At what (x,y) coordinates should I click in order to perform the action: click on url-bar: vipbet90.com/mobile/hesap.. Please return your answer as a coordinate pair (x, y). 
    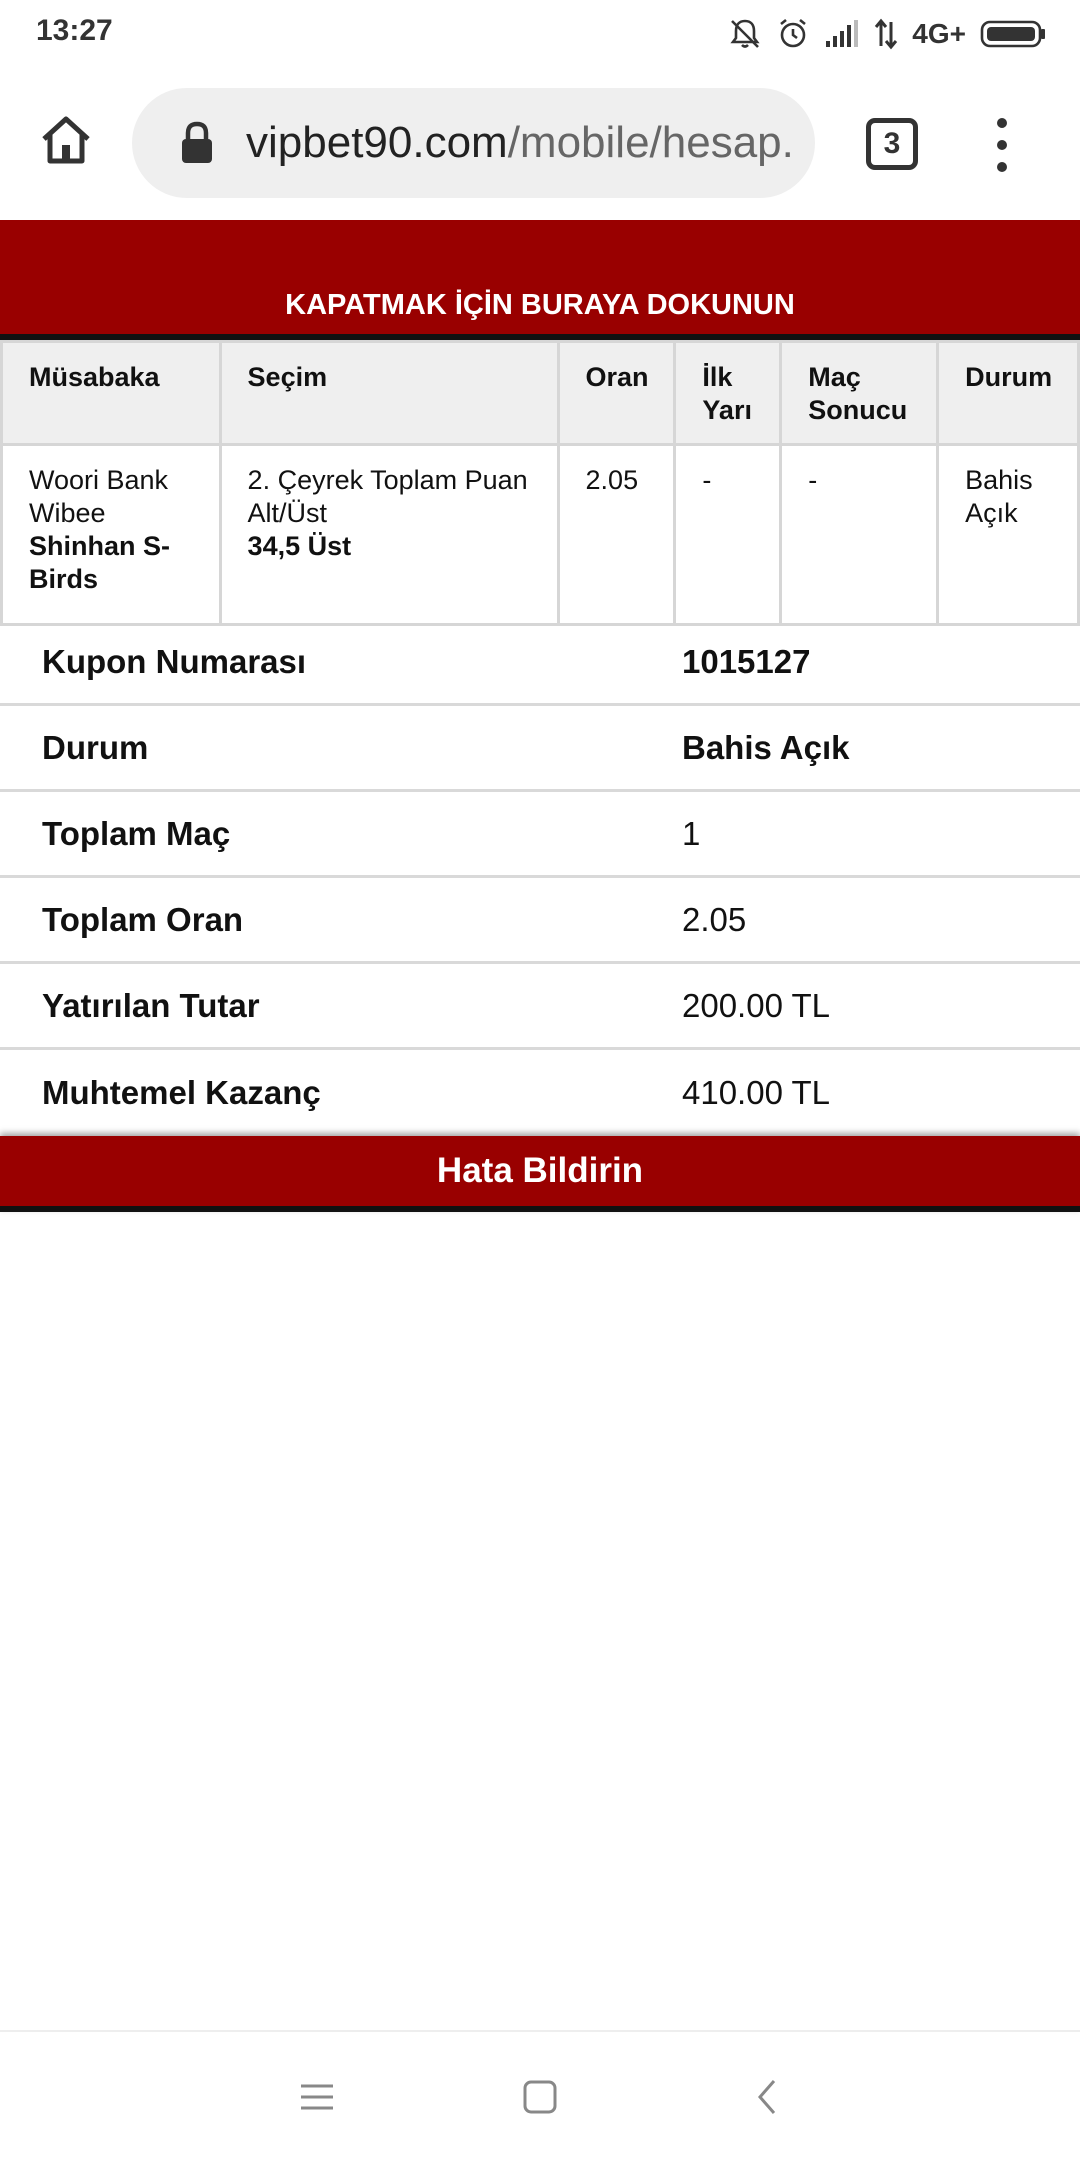
    Looking at the image, I should click on (473, 143).